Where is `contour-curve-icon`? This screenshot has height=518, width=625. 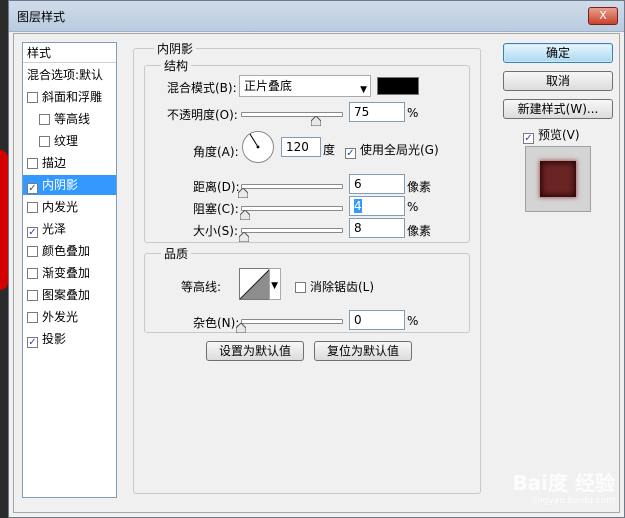
contour-curve-icon is located at coordinates (255, 284).